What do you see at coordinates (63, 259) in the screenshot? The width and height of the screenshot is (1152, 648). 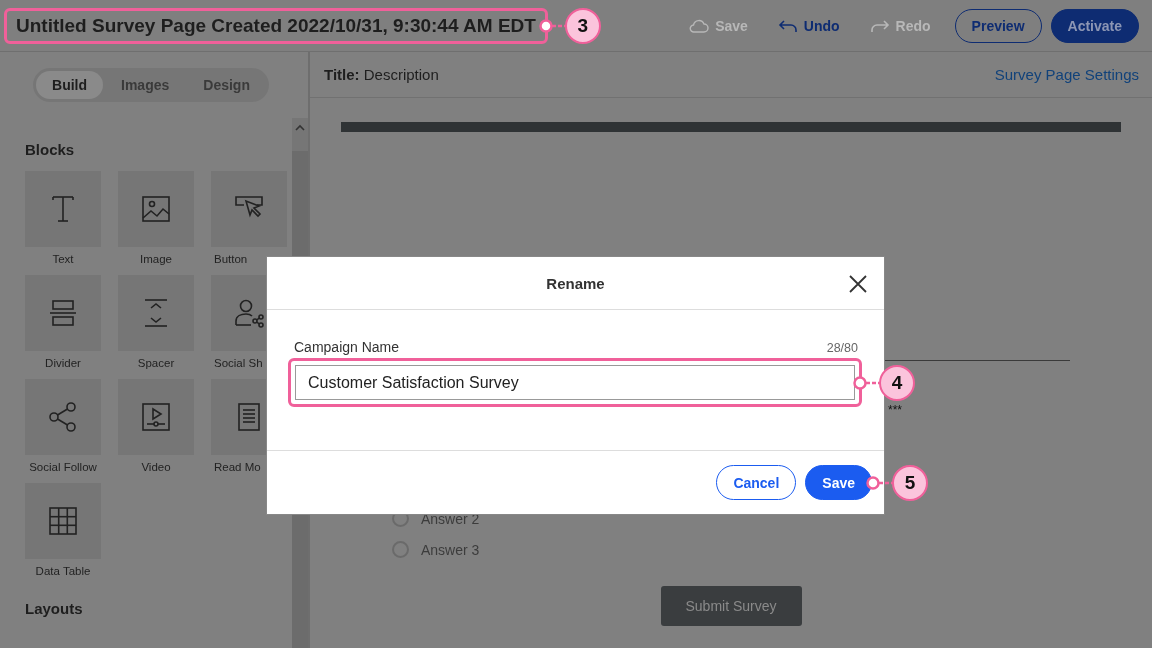 I see `block-label: Text` at bounding box center [63, 259].